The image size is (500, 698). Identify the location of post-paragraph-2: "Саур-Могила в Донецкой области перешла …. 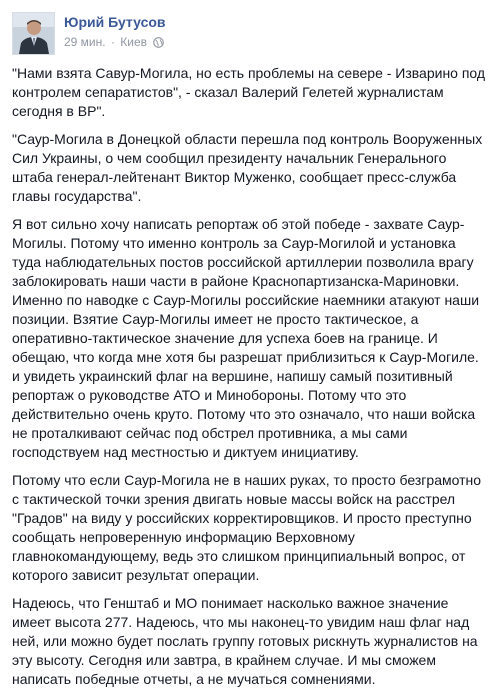
(247, 167).